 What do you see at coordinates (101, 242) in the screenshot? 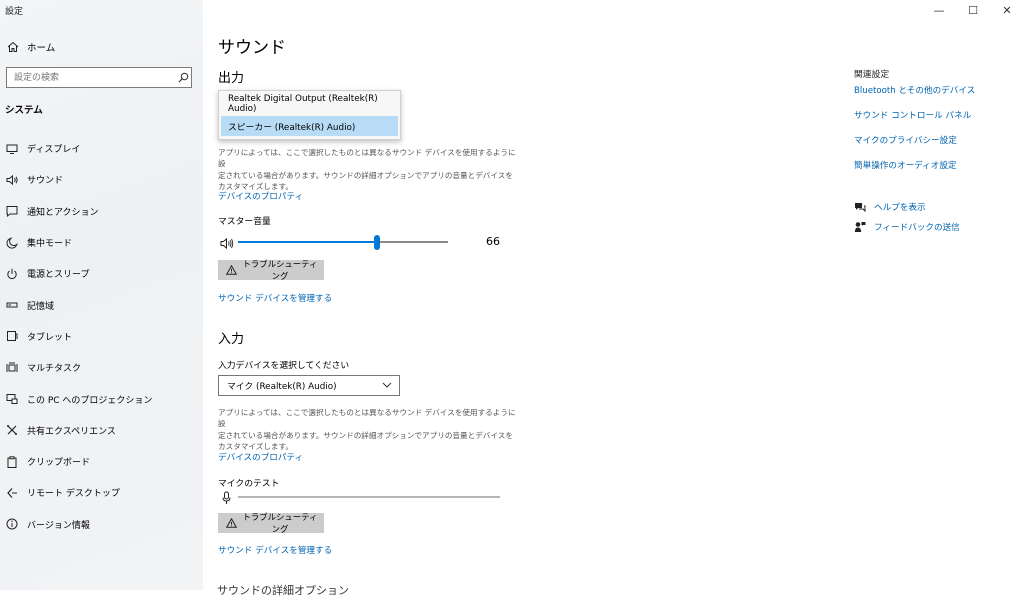
I see `sidebar-item-focus: 集中モード` at bounding box center [101, 242].